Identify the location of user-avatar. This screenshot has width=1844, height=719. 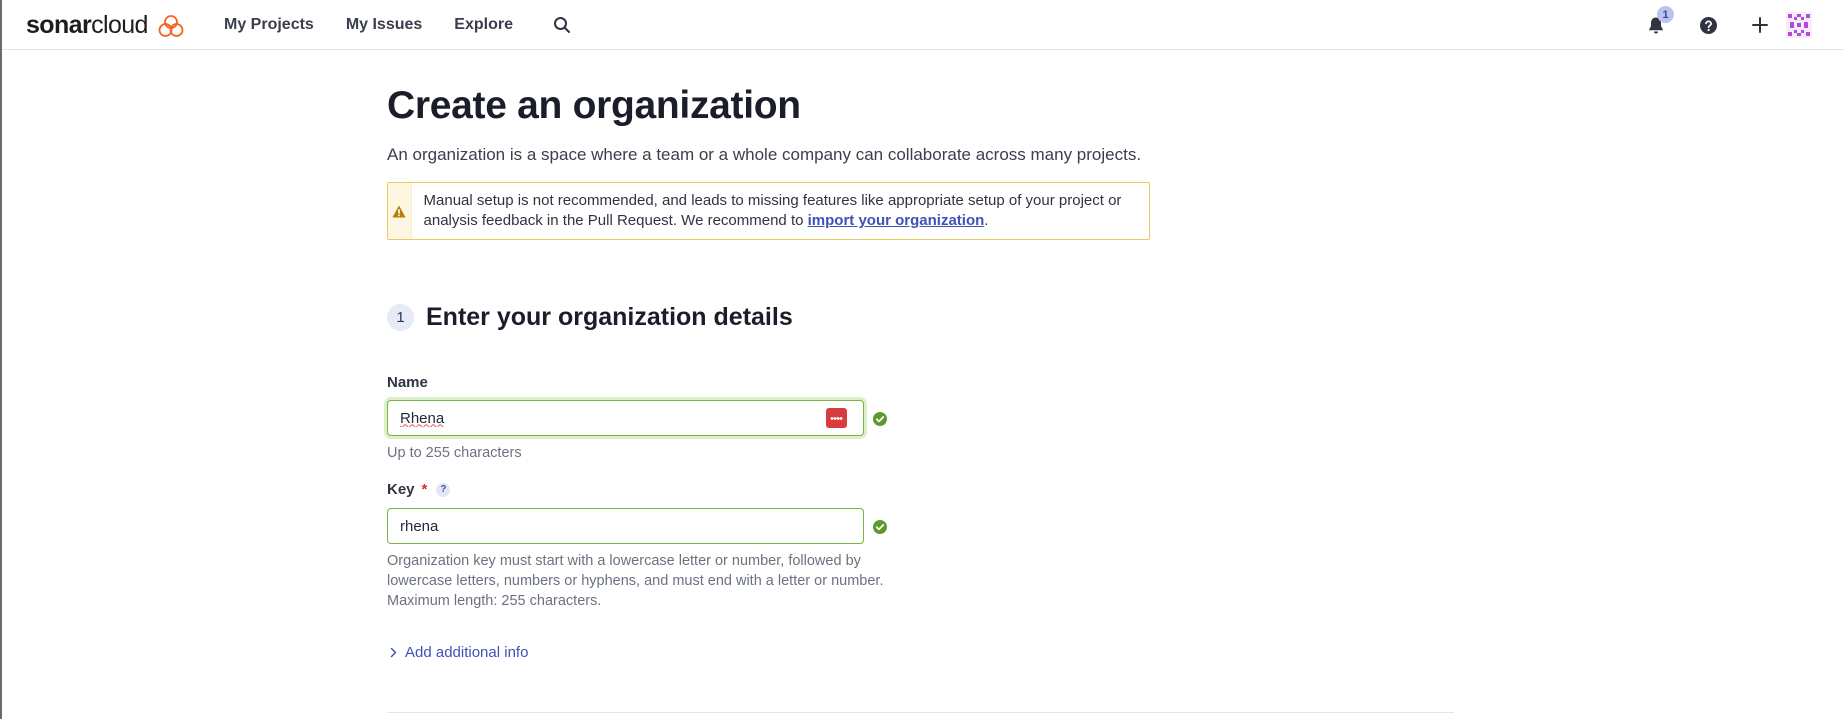
(1799, 25).